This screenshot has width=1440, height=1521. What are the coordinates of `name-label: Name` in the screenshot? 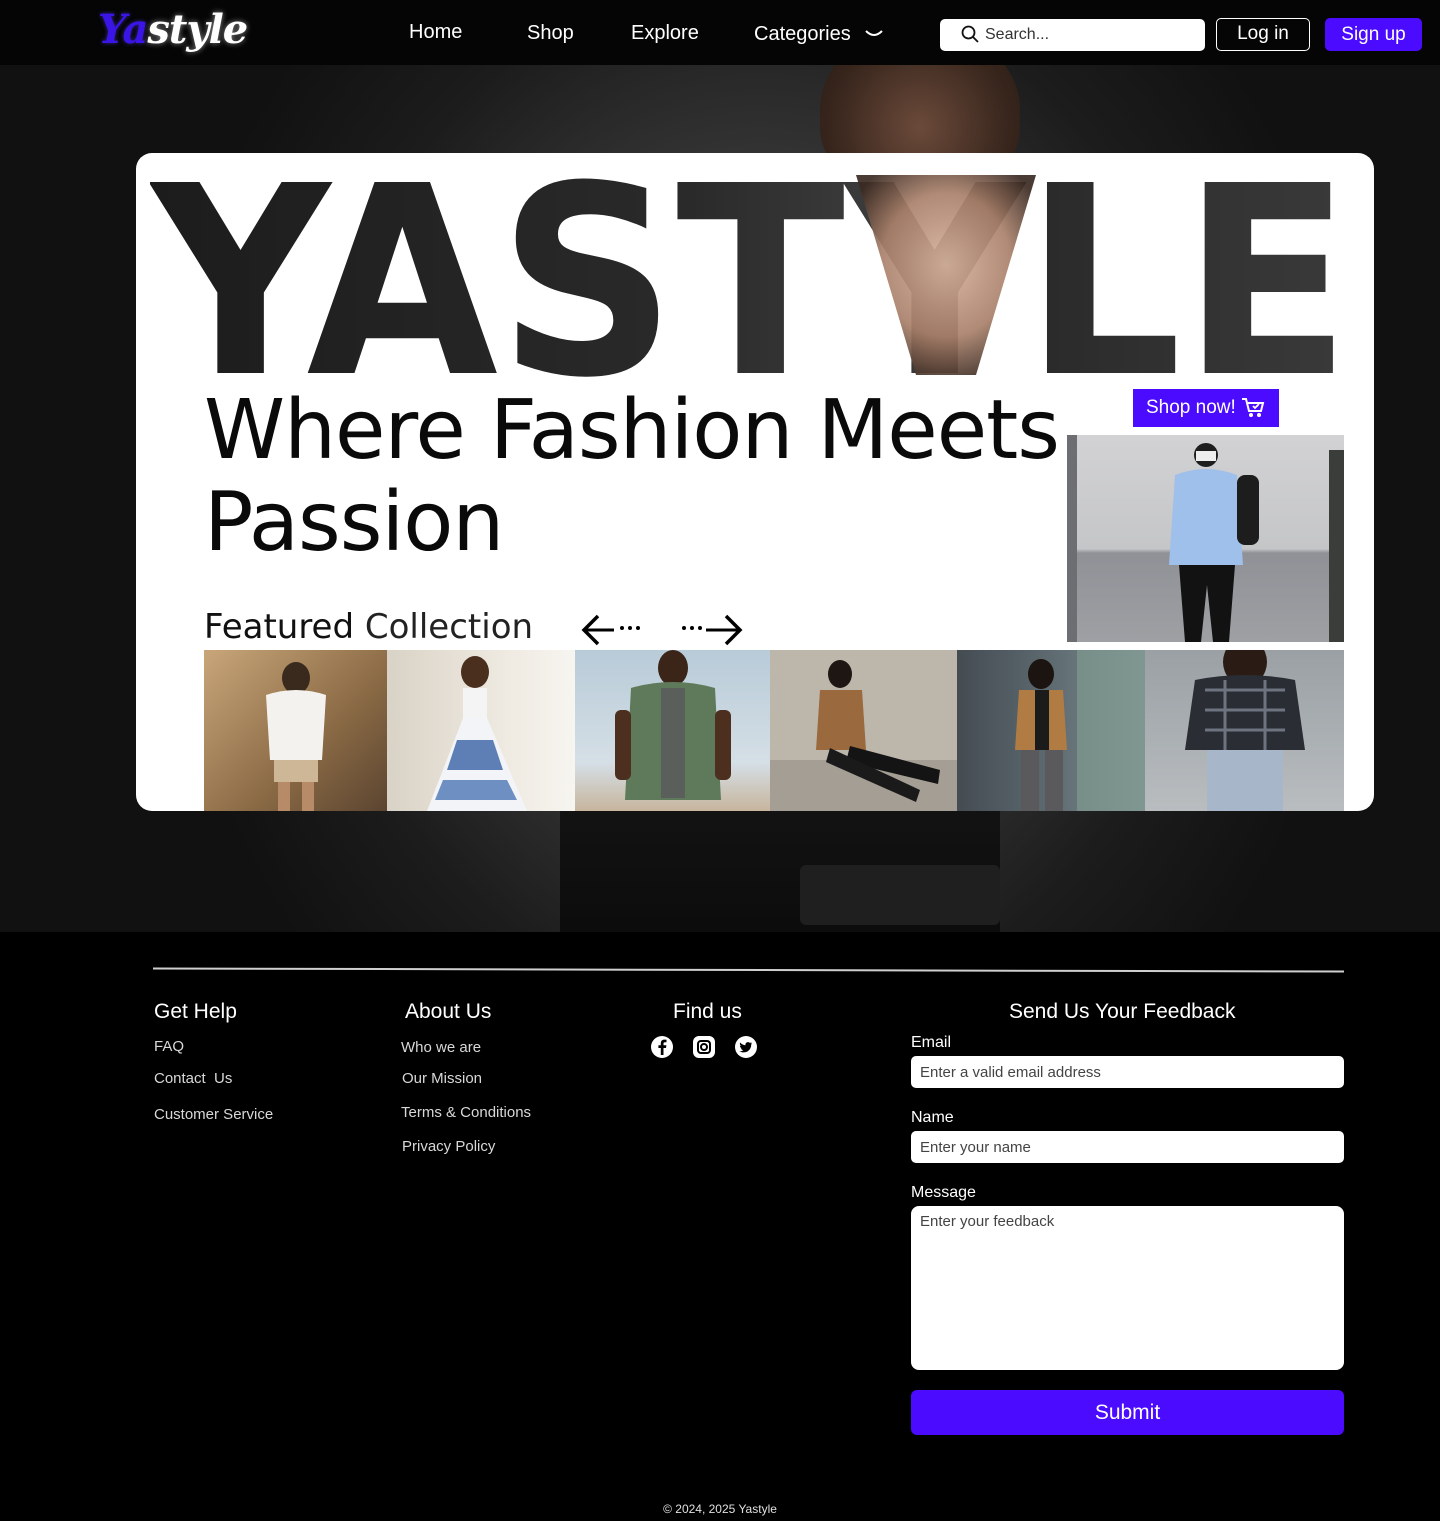 It's located at (932, 1117).